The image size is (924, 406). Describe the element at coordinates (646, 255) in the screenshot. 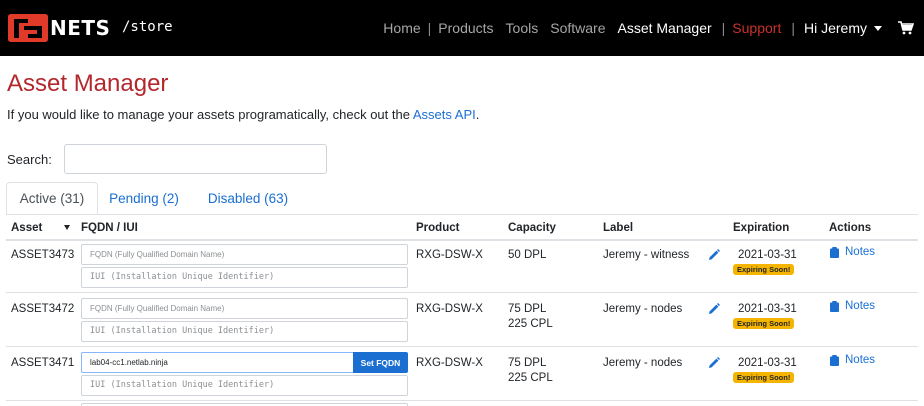

I see `asset-label: Jeremy - witness` at that location.